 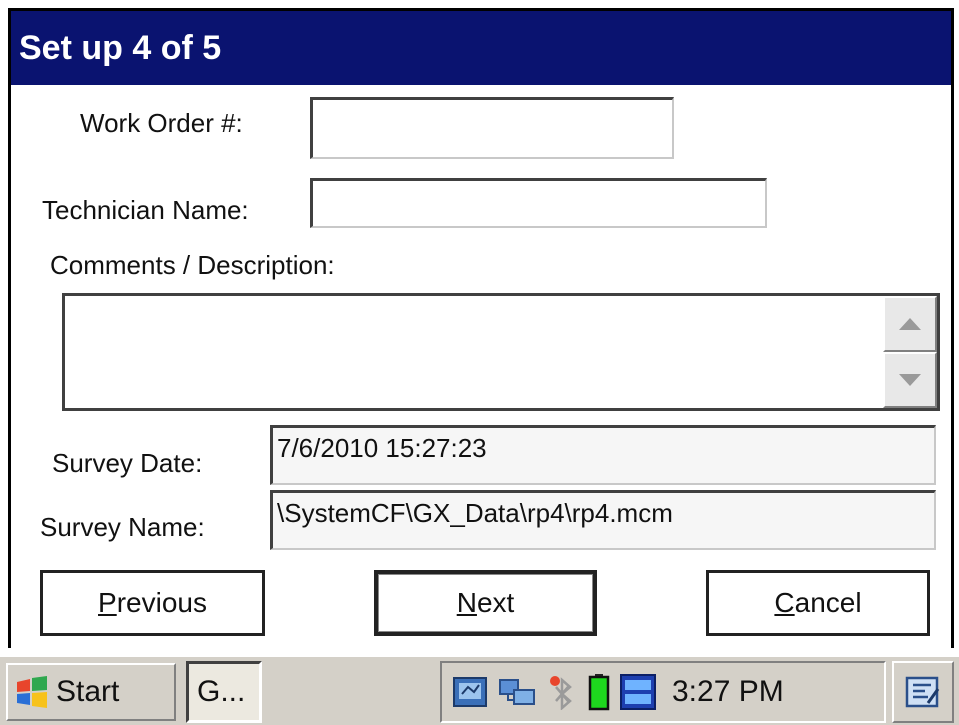 I want to click on cancel-button: Cancel, so click(x=818, y=603).